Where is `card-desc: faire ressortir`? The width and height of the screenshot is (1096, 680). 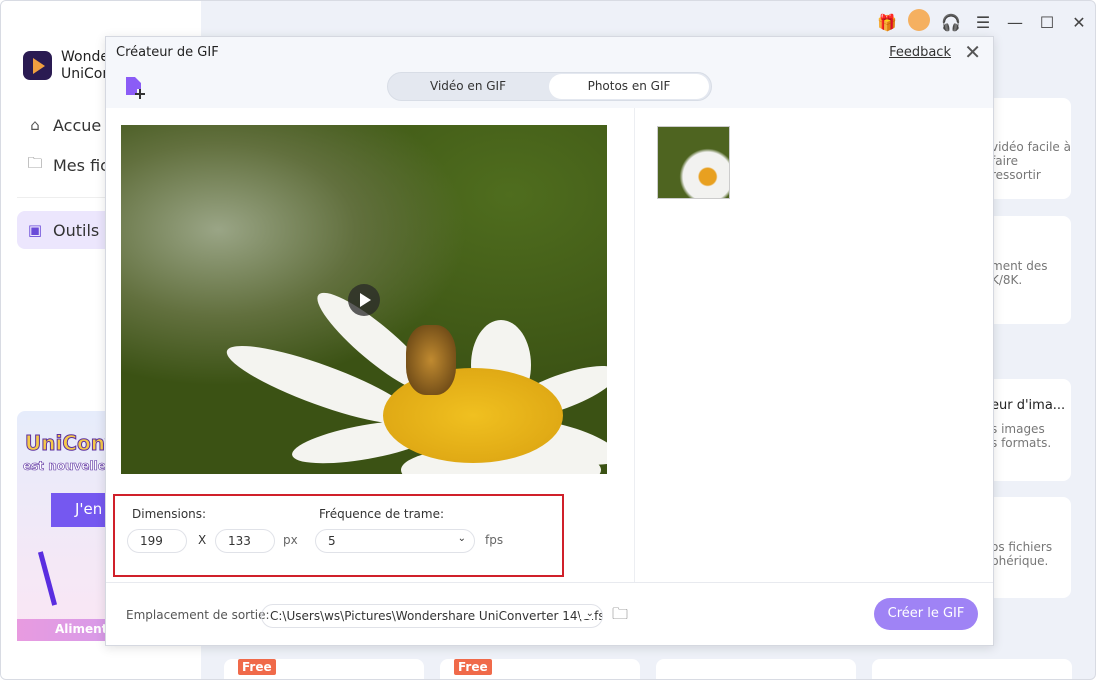
card-desc: faire ressortir is located at coordinates (1016, 168).